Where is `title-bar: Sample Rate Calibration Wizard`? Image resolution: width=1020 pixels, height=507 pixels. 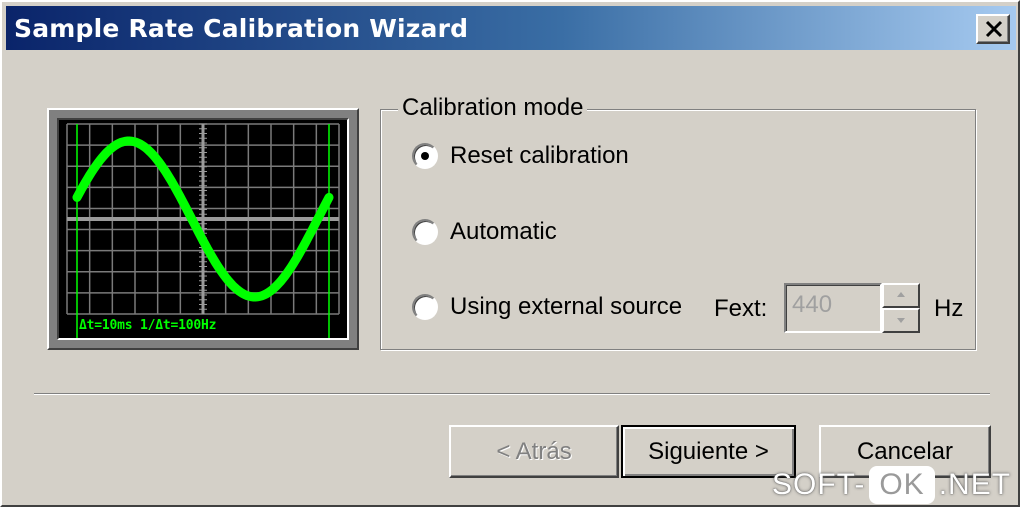
title-bar: Sample Rate Calibration Wizard is located at coordinates (511, 28).